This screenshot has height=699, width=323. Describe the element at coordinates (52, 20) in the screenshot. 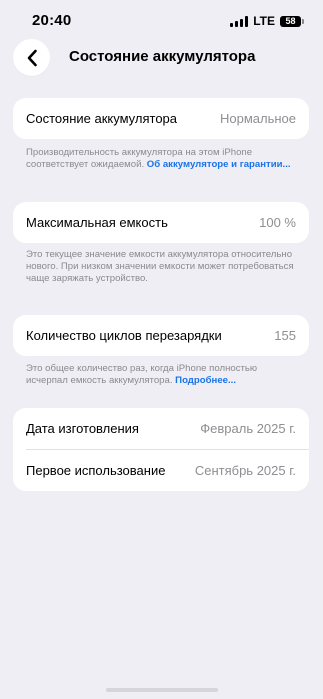

I see `status-time: 20:40` at that location.